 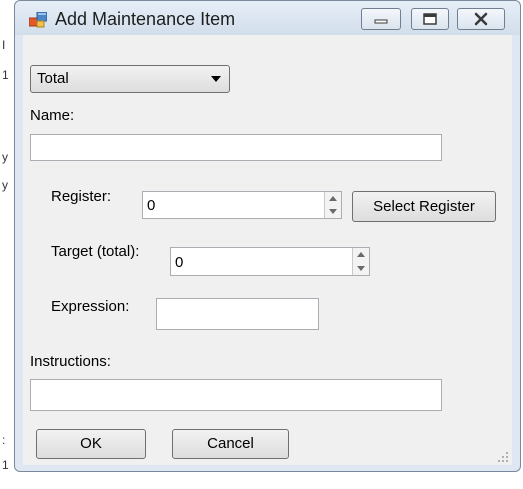 What do you see at coordinates (424, 206) in the screenshot?
I see `select-register-button: Select Register` at bounding box center [424, 206].